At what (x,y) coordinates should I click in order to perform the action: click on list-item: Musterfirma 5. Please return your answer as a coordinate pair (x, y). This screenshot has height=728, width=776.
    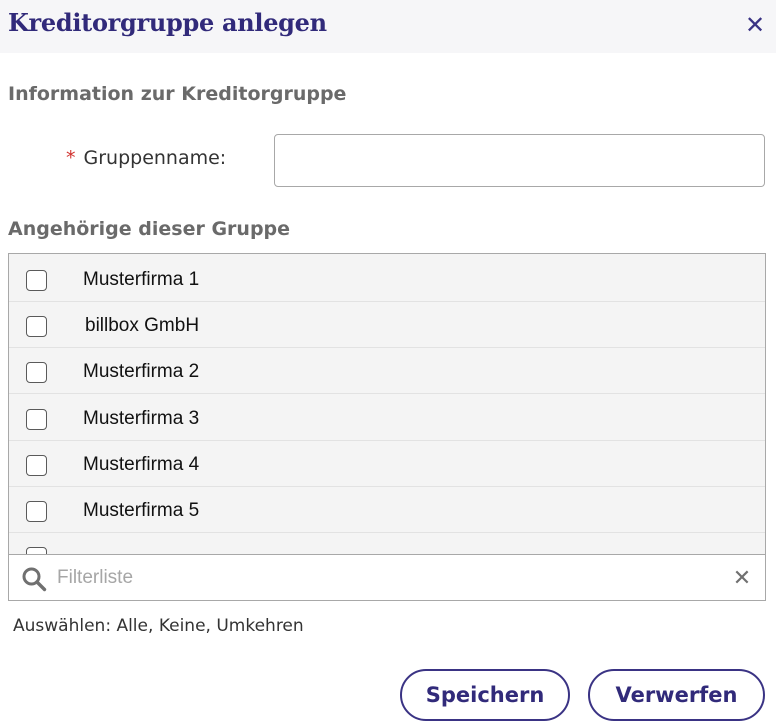
    Looking at the image, I should click on (387, 510).